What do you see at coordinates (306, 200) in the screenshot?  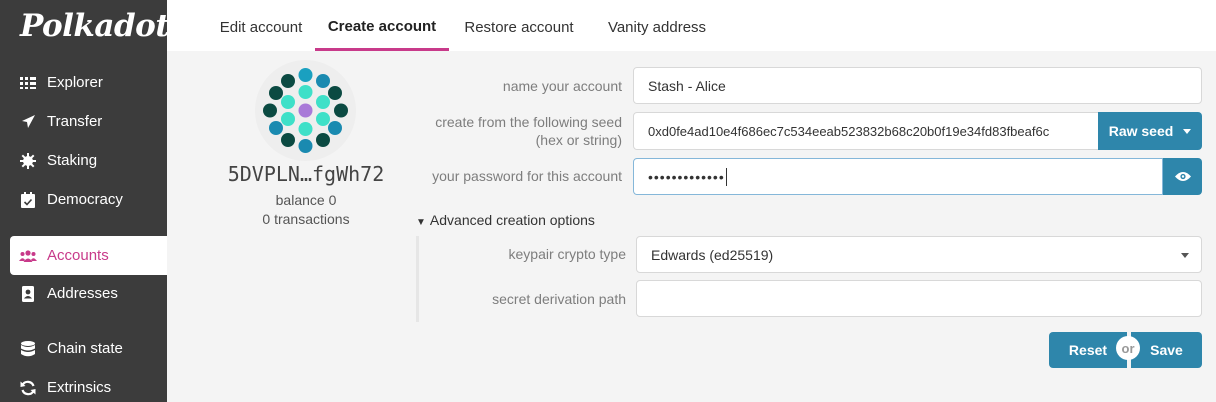 I see `account-balance: balance 0` at bounding box center [306, 200].